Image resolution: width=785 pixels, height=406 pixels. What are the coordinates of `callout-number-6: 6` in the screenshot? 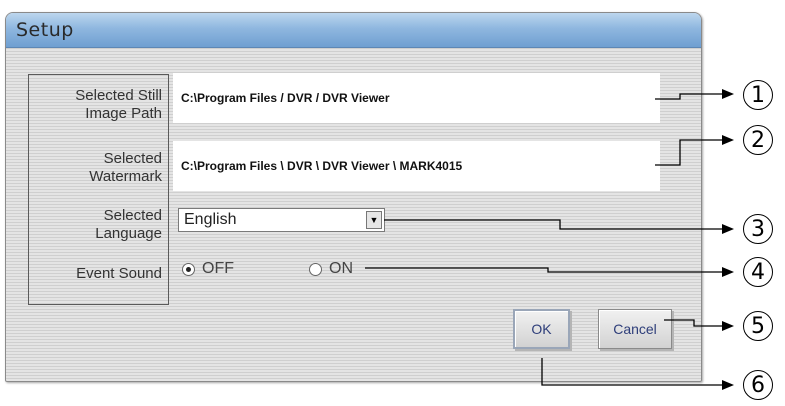 It's located at (758, 385).